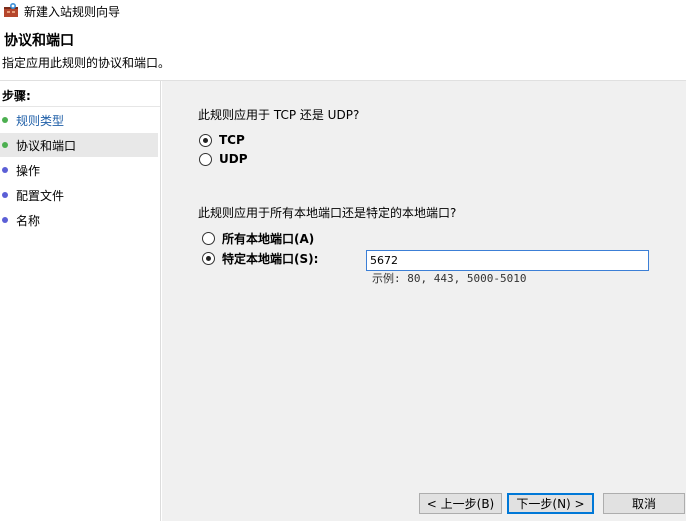 This screenshot has height=521, width=686. What do you see at coordinates (16, 96) in the screenshot?
I see `steps-title: 步骤:` at bounding box center [16, 96].